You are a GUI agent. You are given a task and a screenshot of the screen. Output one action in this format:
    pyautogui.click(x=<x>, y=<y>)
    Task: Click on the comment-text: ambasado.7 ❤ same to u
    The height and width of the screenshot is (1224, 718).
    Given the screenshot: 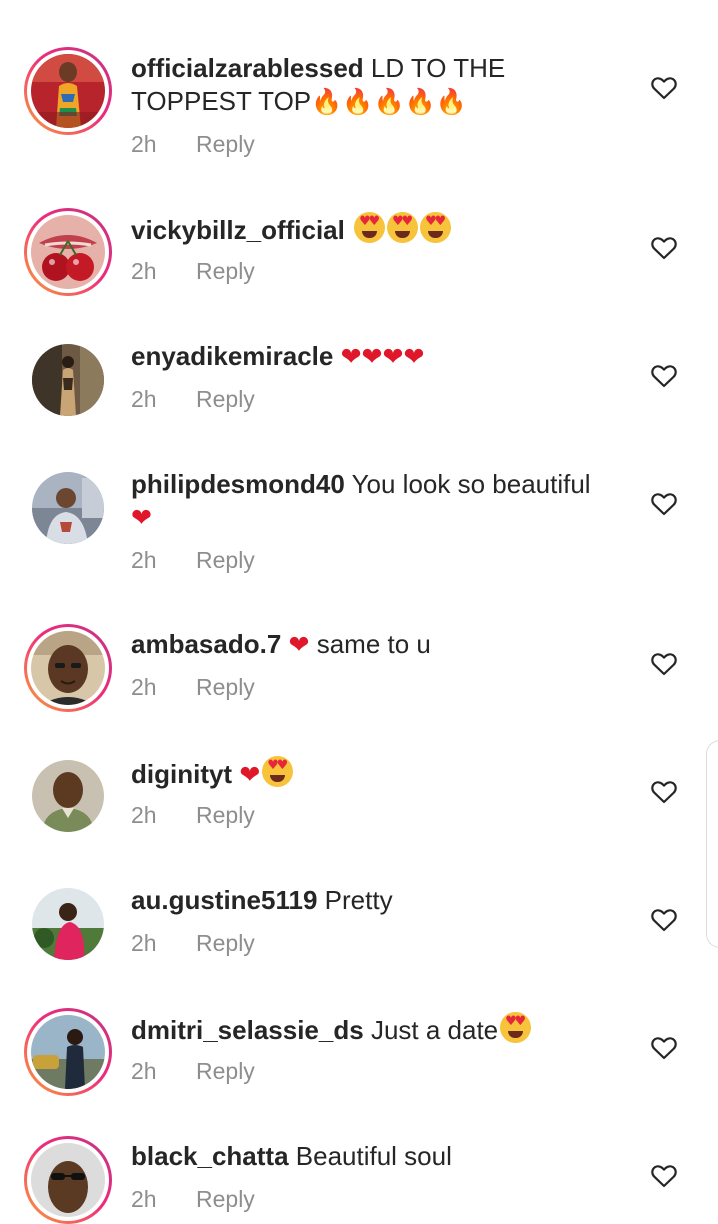 What is the action you would take?
    pyautogui.click(x=376, y=644)
    